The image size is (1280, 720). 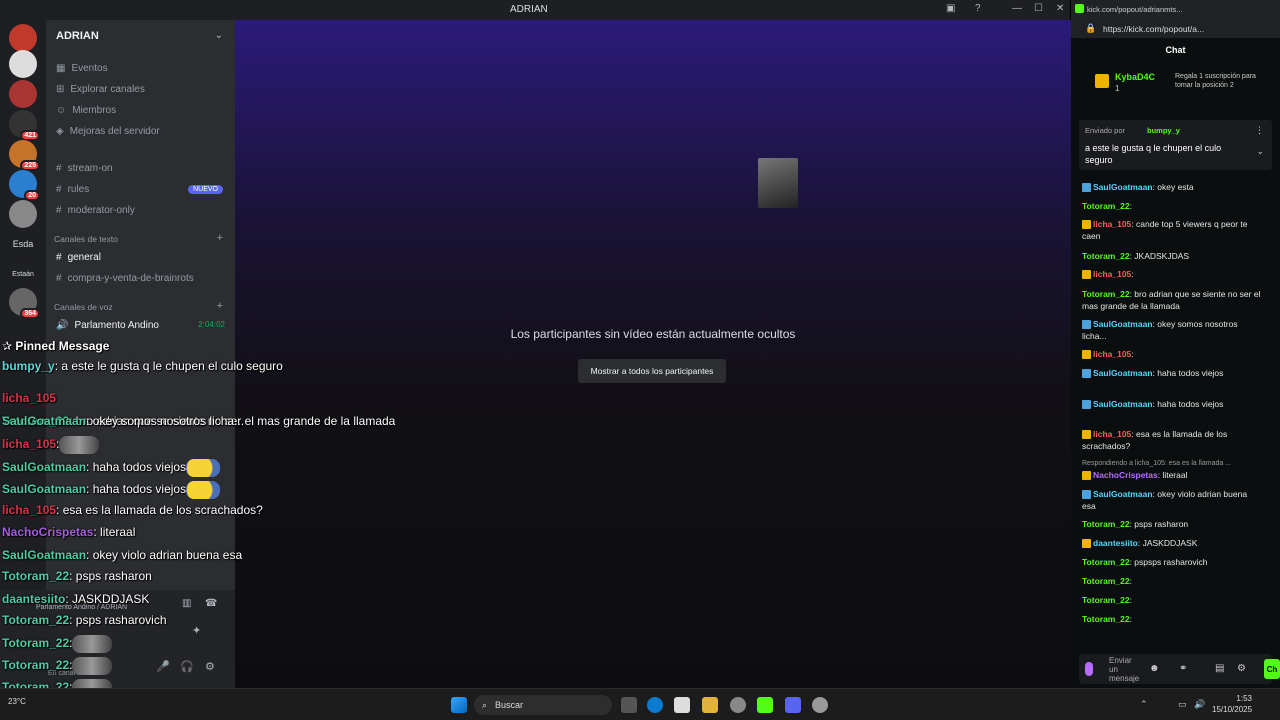 What do you see at coordinates (1115, 543) in the screenshot?
I see `kick-username: daantesiito` at bounding box center [1115, 543].